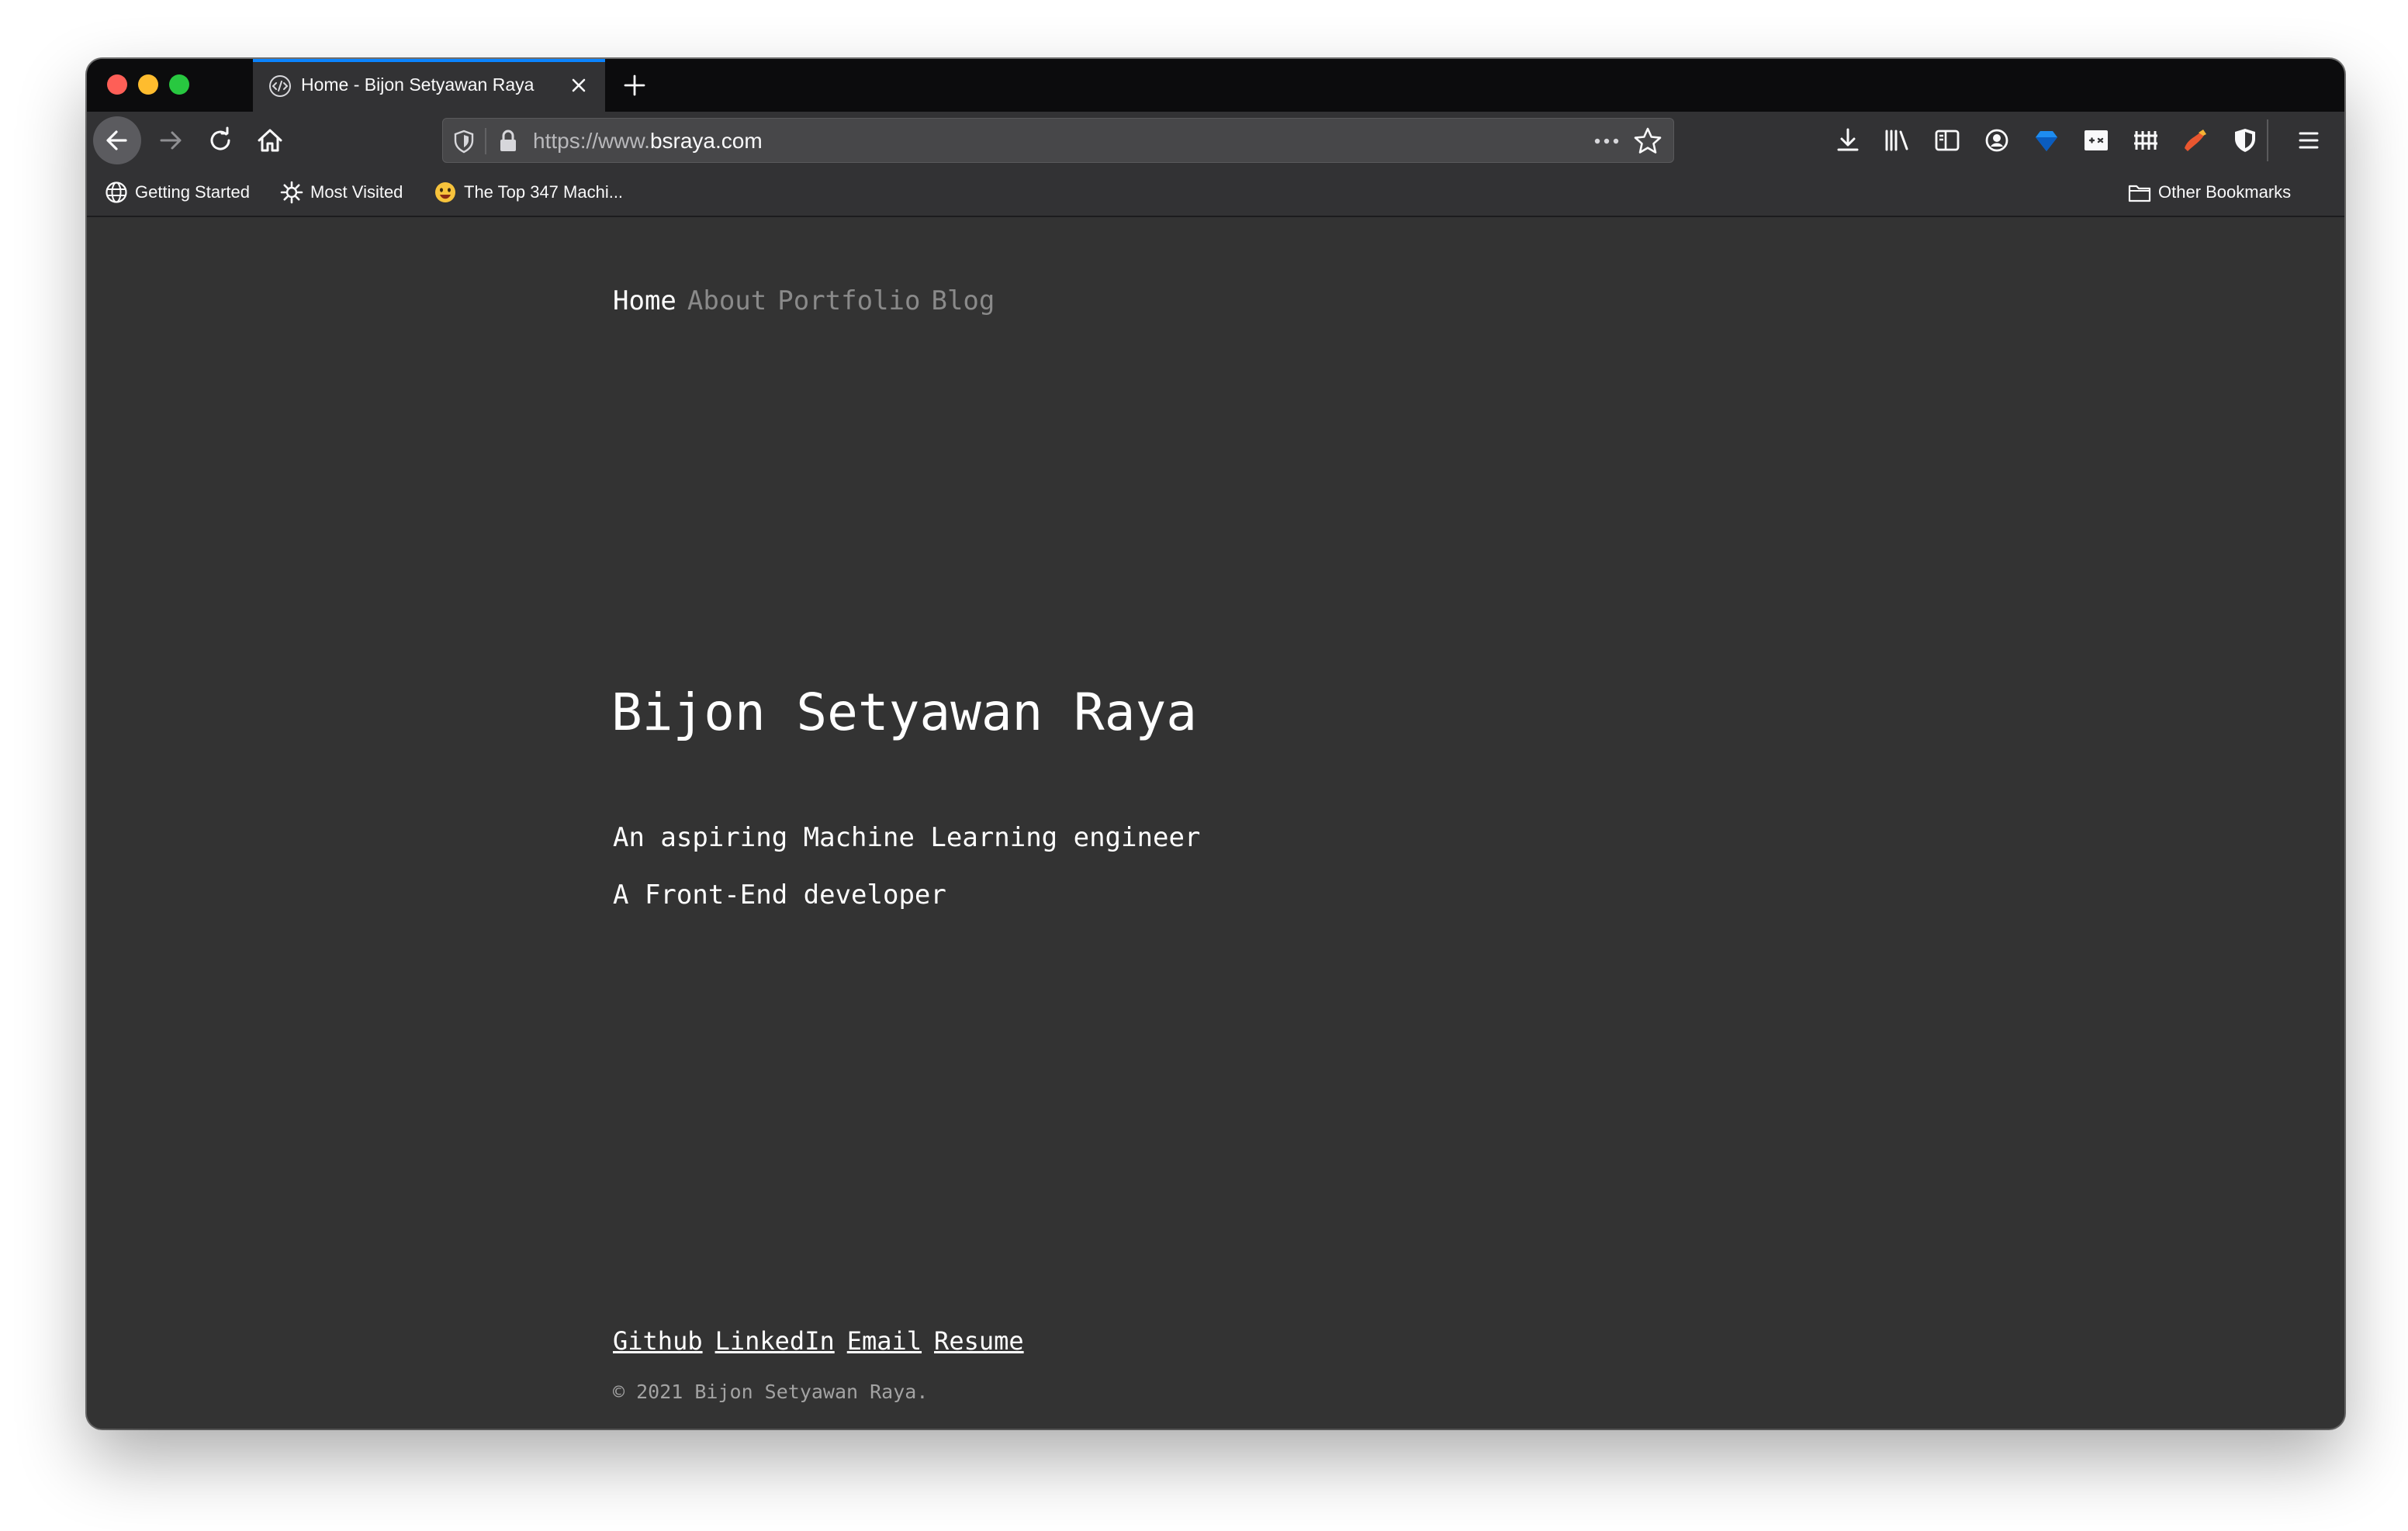 Image resolution: width=2408 pixels, height=1531 pixels. What do you see at coordinates (979, 1341) in the screenshot?
I see `resume-link: Resume` at bounding box center [979, 1341].